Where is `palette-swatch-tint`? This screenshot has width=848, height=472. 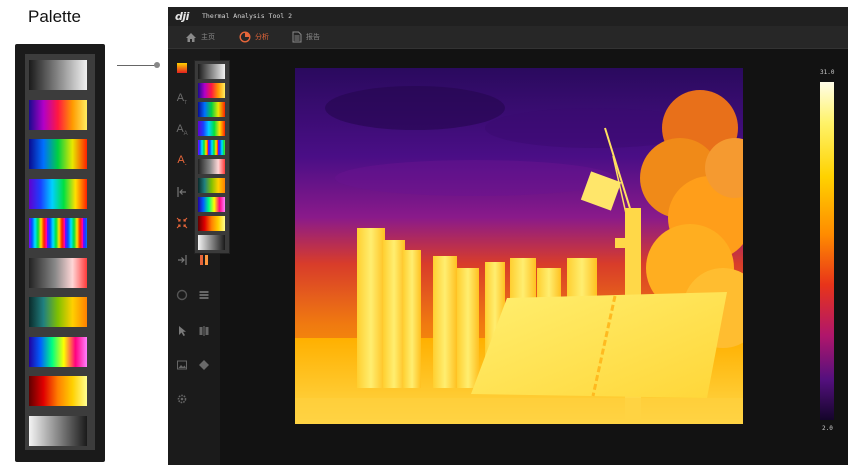 palette-swatch-tint is located at coordinates (58, 391).